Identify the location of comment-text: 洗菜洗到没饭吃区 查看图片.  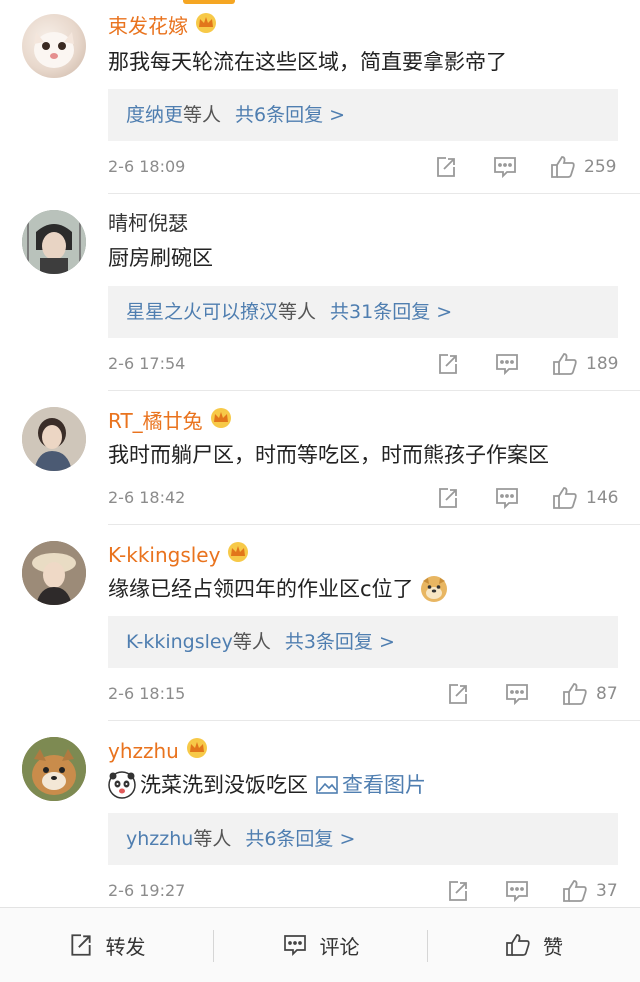
(267, 785).